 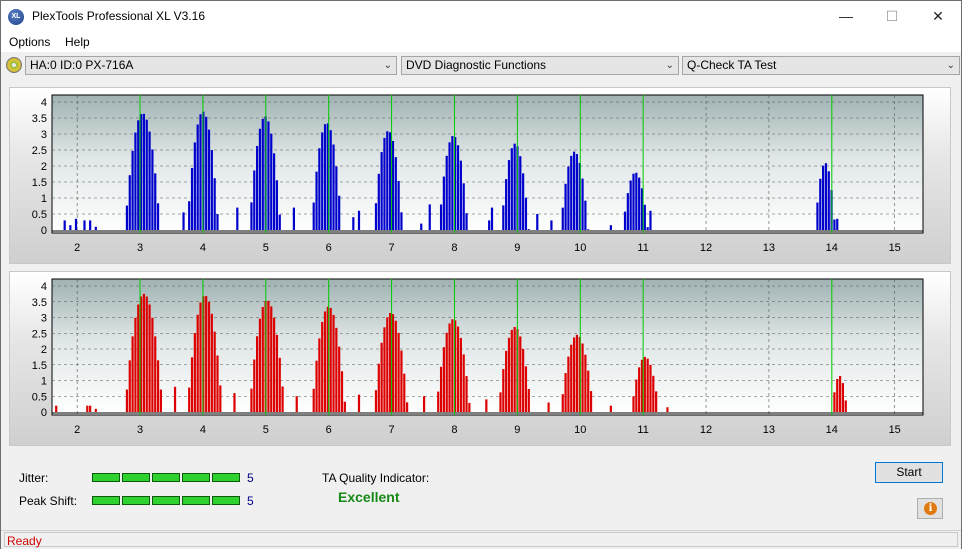 I want to click on x-tick-label: 13, so click(x=769, y=430).